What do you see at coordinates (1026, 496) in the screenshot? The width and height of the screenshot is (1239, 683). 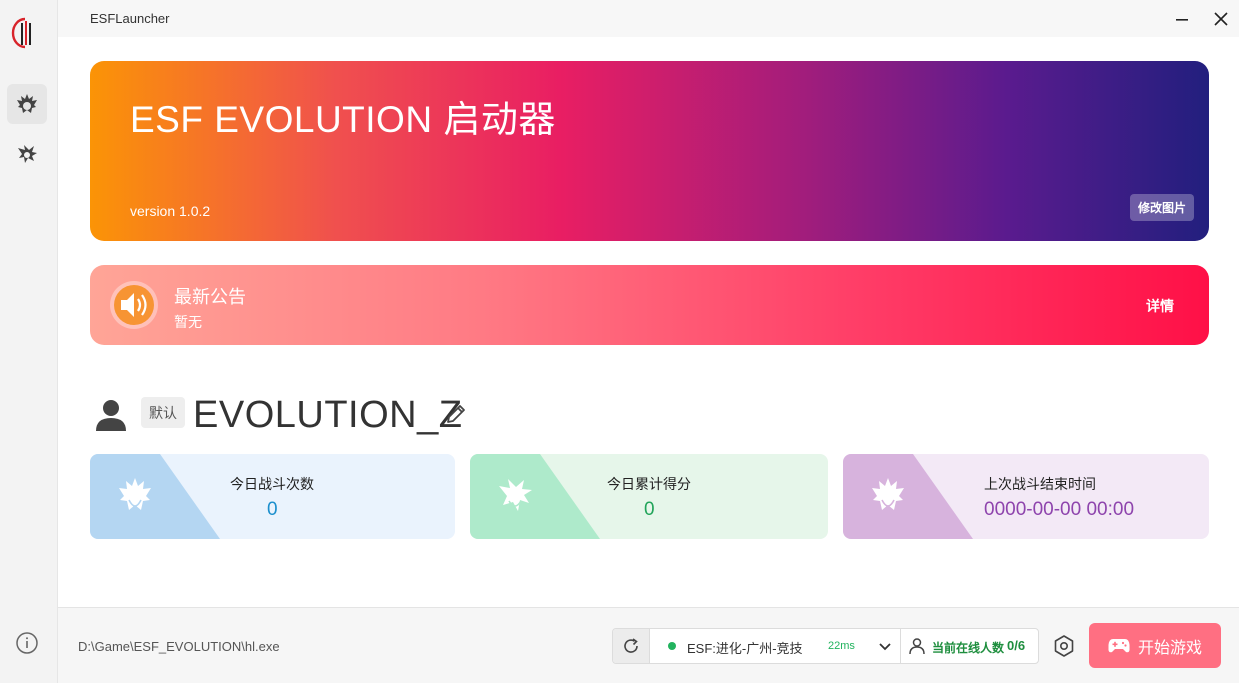 I see `stat-card-last-battle-time: 上次战斗结束时间 0000-00-00 00:00` at bounding box center [1026, 496].